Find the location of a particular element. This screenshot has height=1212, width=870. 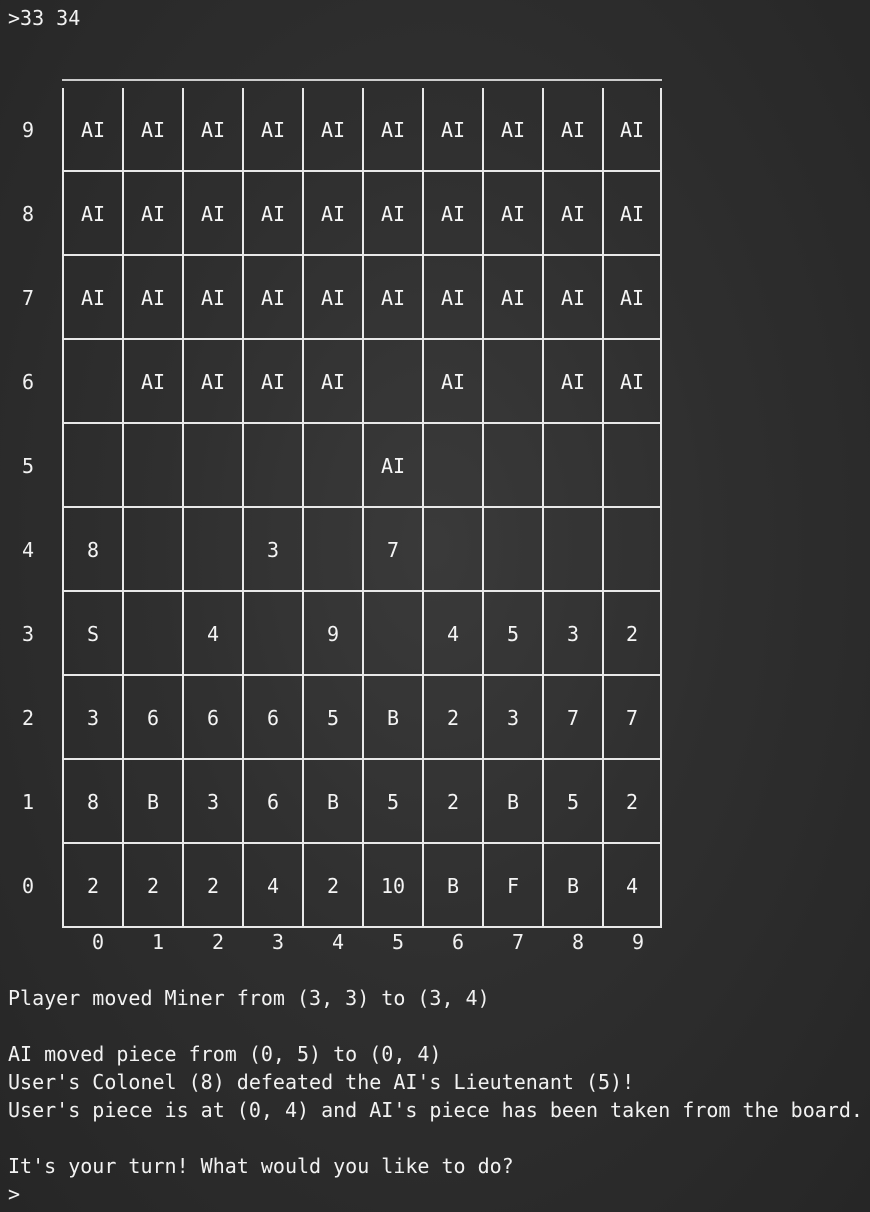

player-move-message: Player moved Miner from (3, 3) to (3, 4) is located at coordinates (249, 998).